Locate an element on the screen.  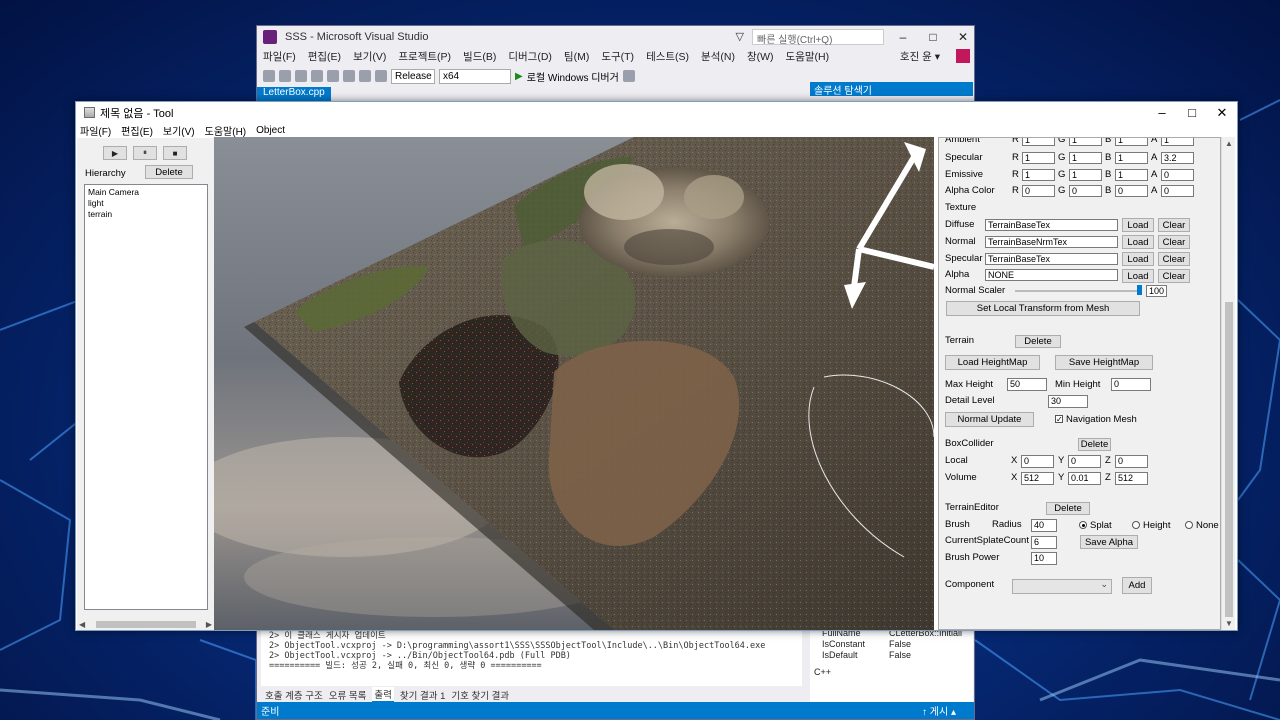
brush-mode-height-radio is located at coordinates (1136, 525).